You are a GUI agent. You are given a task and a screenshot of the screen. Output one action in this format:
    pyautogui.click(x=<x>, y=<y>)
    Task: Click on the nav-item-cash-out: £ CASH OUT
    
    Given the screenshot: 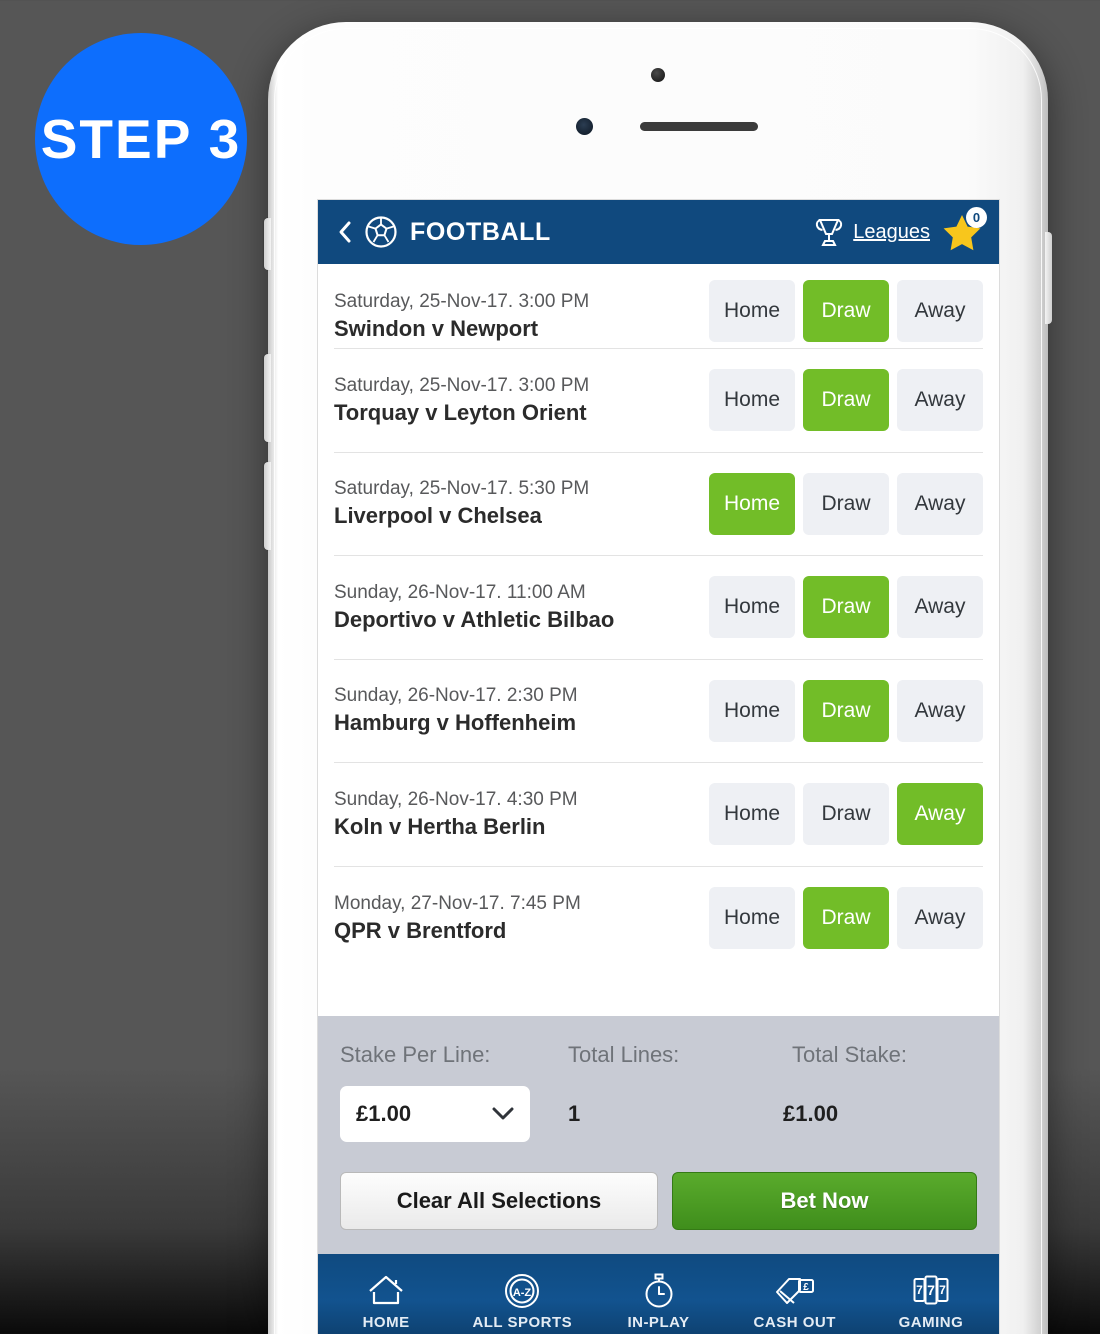 What is the action you would take?
    pyautogui.click(x=795, y=1294)
    